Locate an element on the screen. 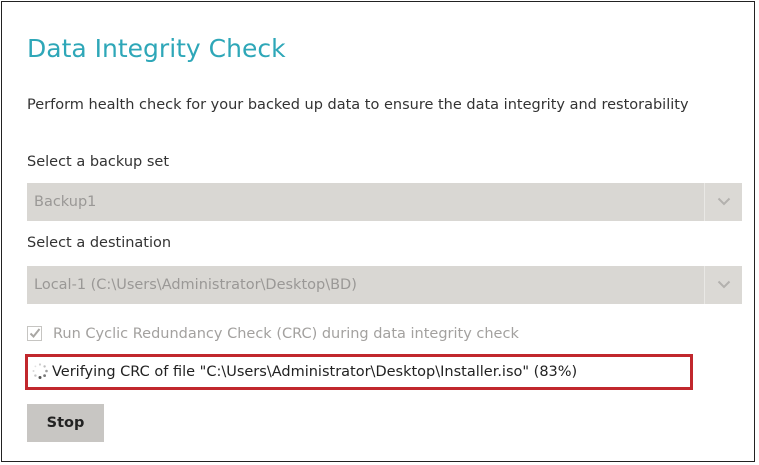  destination-dropdown-button is located at coordinates (723, 285).